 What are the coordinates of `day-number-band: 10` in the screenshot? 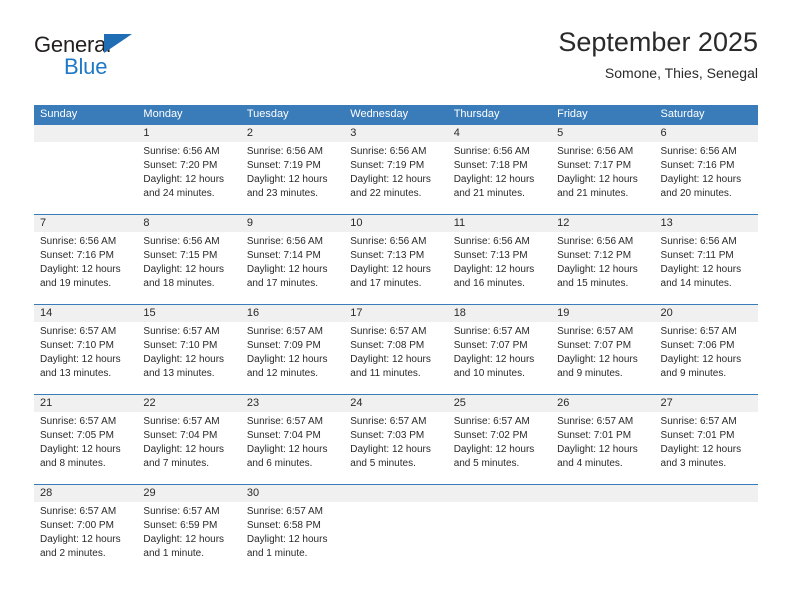 It's located at (396, 223).